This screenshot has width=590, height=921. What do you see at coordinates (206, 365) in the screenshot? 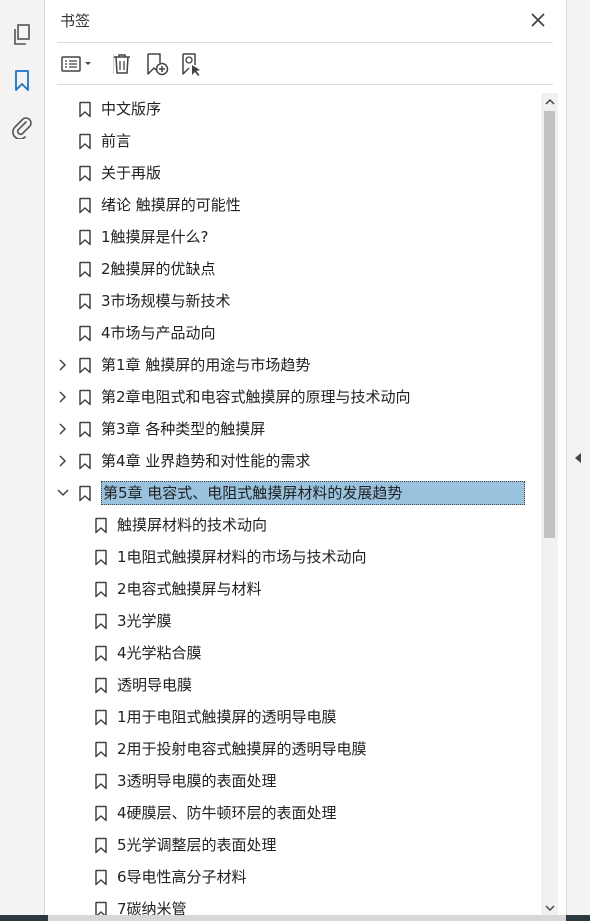
I see `bookmark-label: 第1章 触摸屏的用途与市场趋势` at bounding box center [206, 365].